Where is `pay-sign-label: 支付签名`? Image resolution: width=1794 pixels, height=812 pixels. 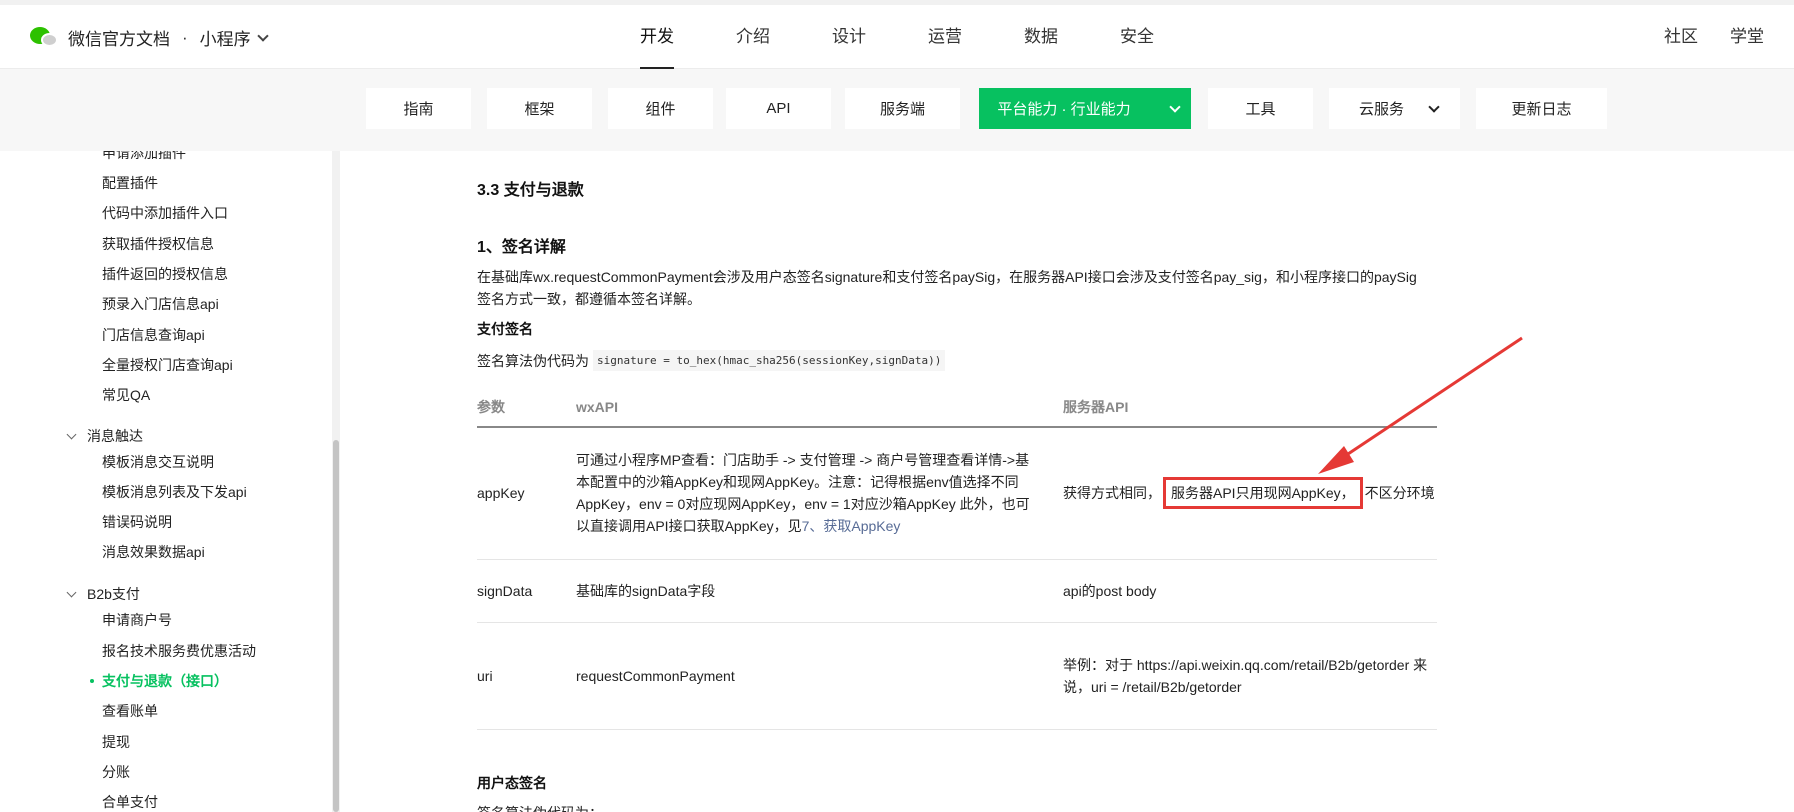 pay-sign-label: 支付签名 is located at coordinates (505, 329).